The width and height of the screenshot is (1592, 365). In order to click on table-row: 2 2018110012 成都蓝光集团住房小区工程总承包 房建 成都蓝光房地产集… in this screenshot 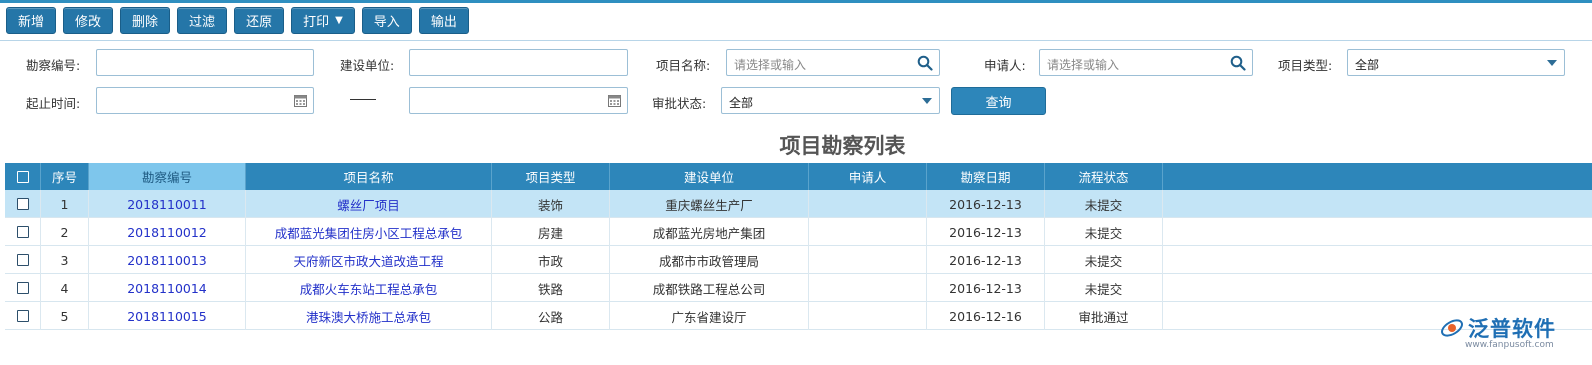, I will do `click(798, 232)`.